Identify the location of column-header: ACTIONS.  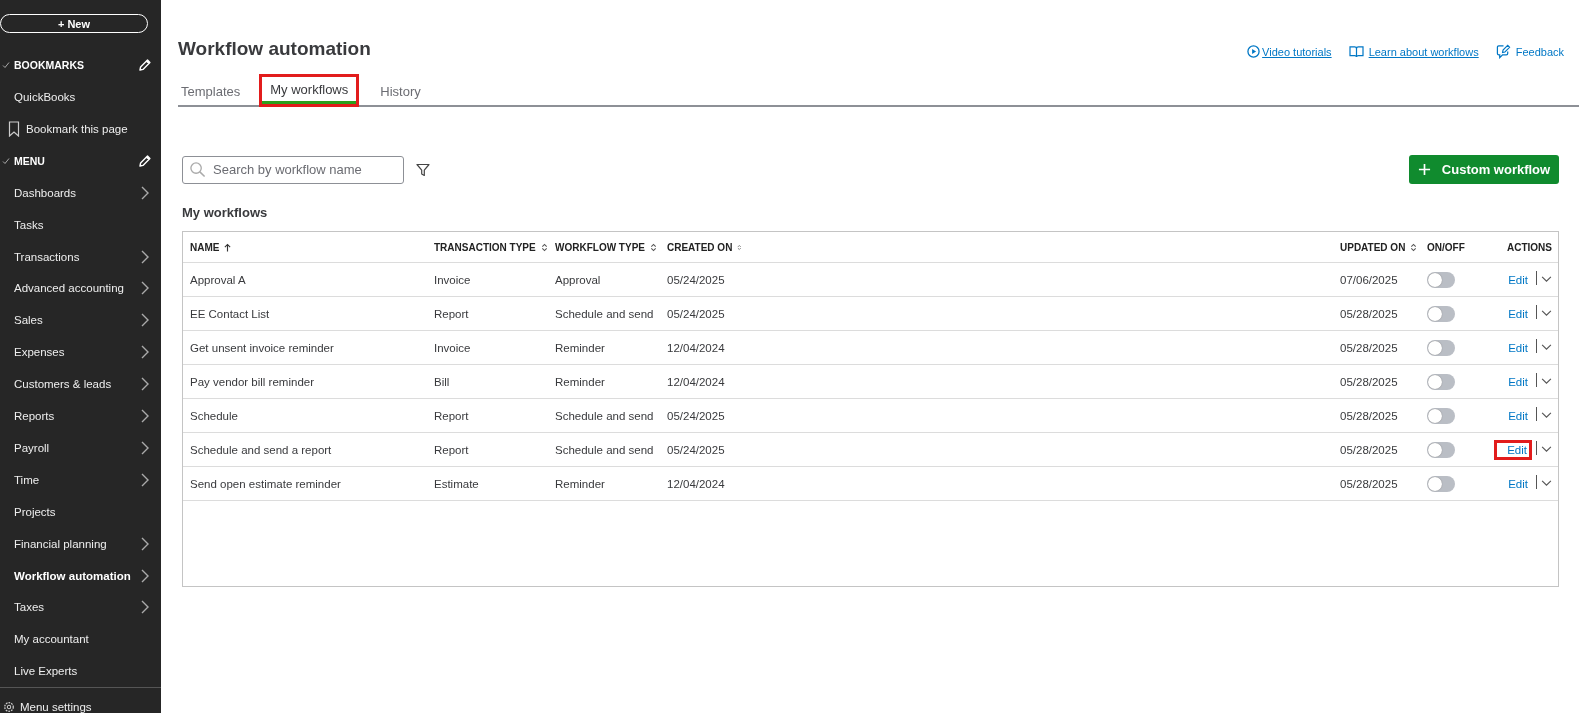
(1529, 247).